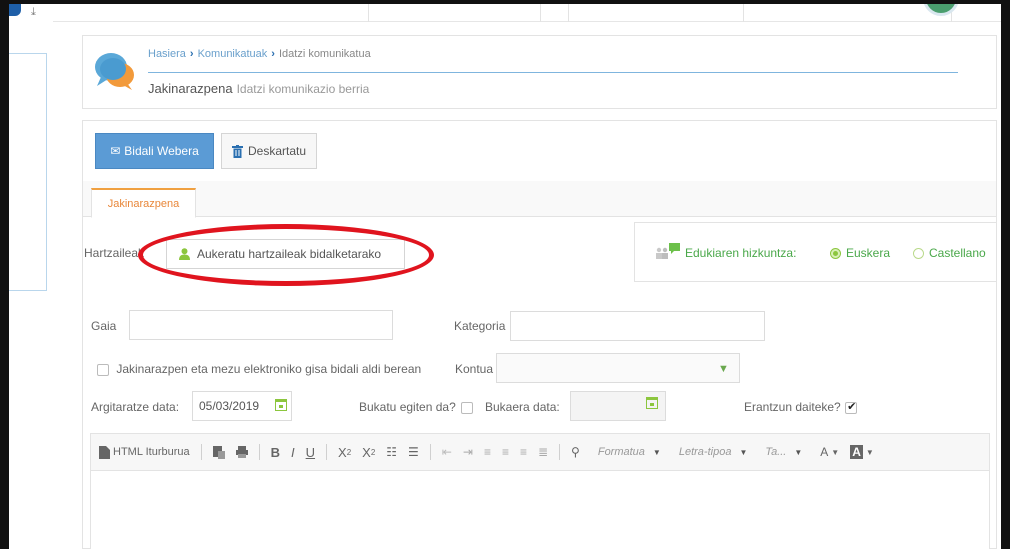 The height and width of the screenshot is (549, 1010). Describe the element at coordinates (303, 89) in the screenshot. I see `page-subtitle: Idatzi komunikazio berria` at that location.